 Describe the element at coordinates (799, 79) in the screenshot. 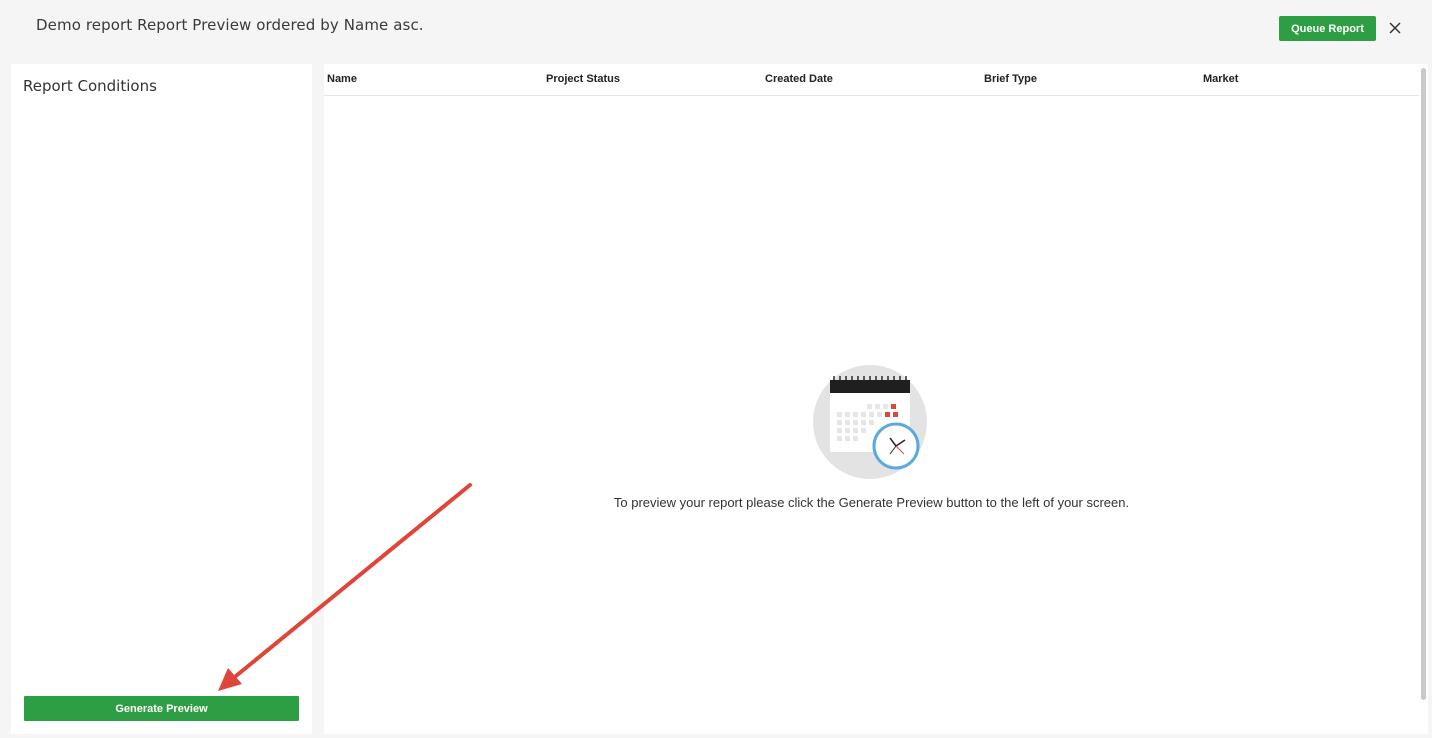

I see `column-header-created-date: Created Date` at that location.